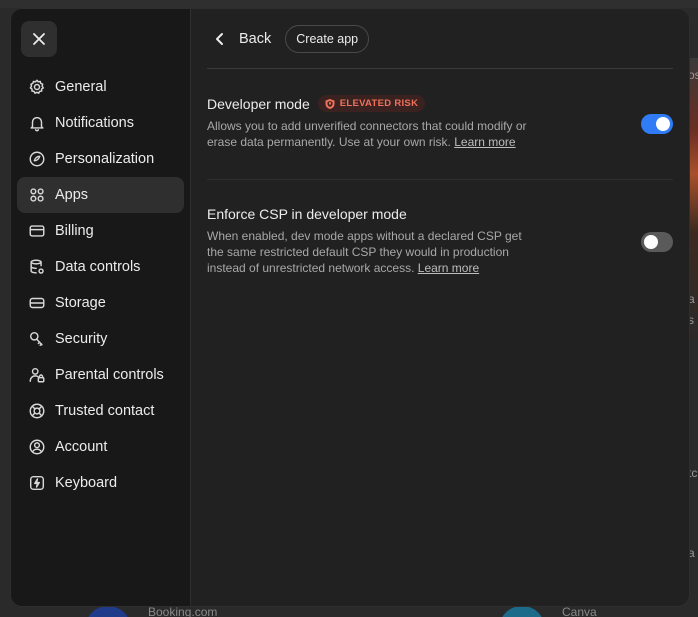 Image resolution: width=698 pixels, height=617 pixels. Describe the element at coordinates (37, 123) in the screenshot. I see `bell-icon` at that location.